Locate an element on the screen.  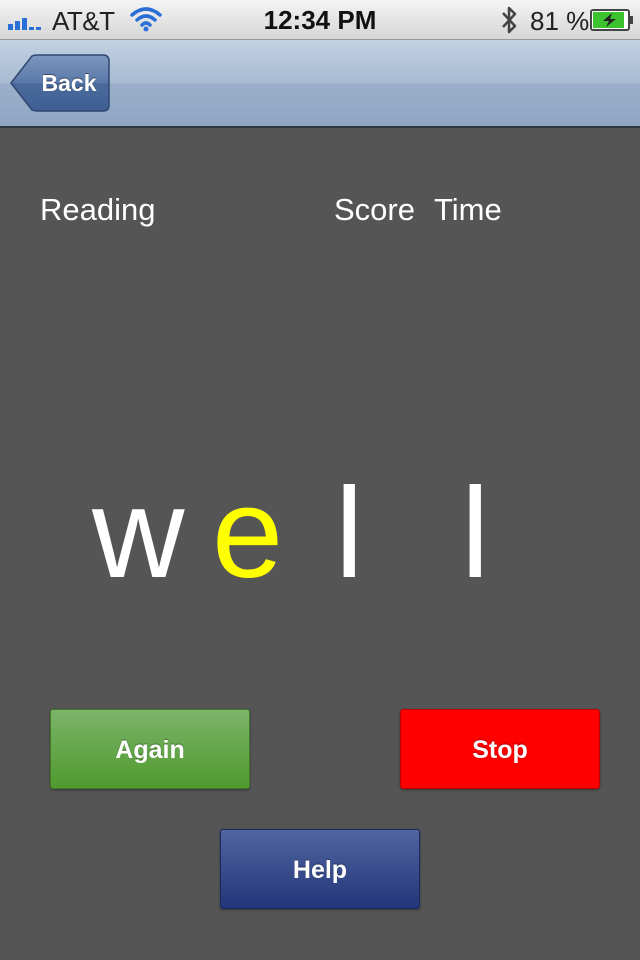
time-label: Time is located at coordinates (468, 209).